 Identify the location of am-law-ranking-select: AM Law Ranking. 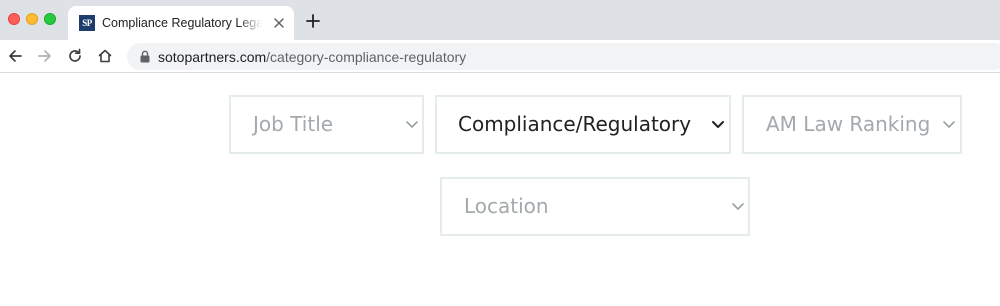
(852, 124).